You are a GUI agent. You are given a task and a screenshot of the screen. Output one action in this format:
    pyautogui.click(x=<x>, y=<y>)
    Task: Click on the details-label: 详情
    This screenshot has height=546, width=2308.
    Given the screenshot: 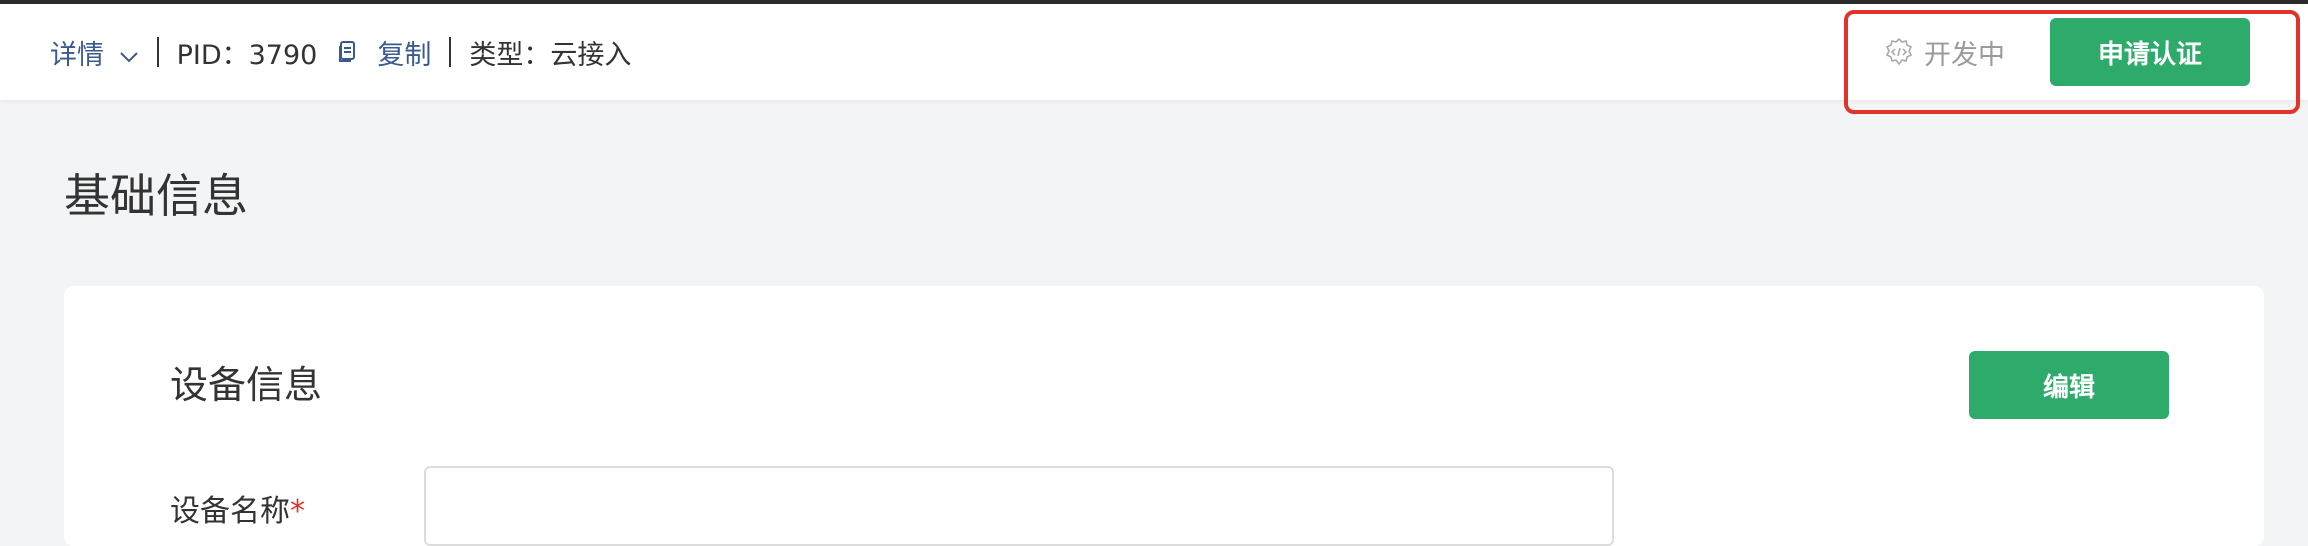 What is the action you would take?
    pyautogui.click(x=77, y=55)
    